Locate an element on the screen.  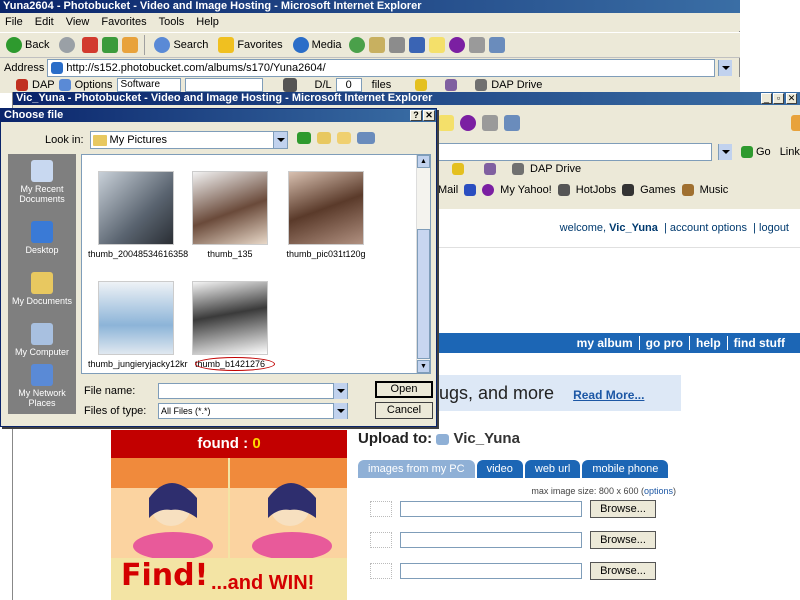
nav-go-pro: go pro is located at coordinates (663, 343).